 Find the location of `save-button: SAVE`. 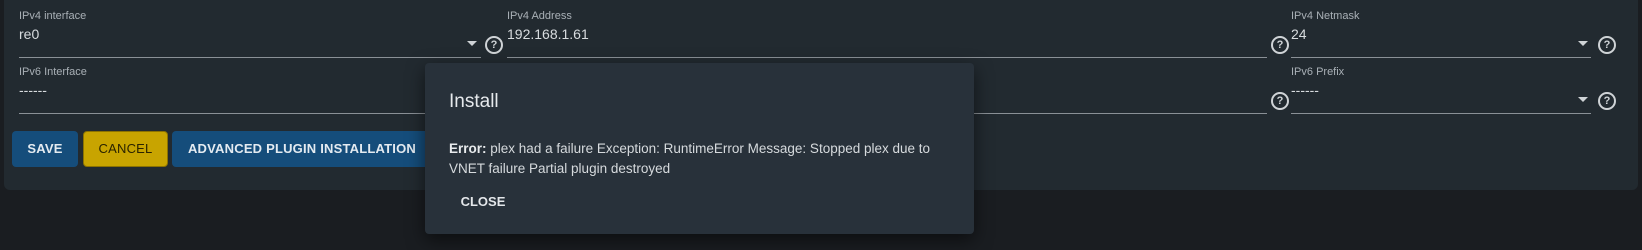

save-button: SAVE is located at coordinates (45, 149).